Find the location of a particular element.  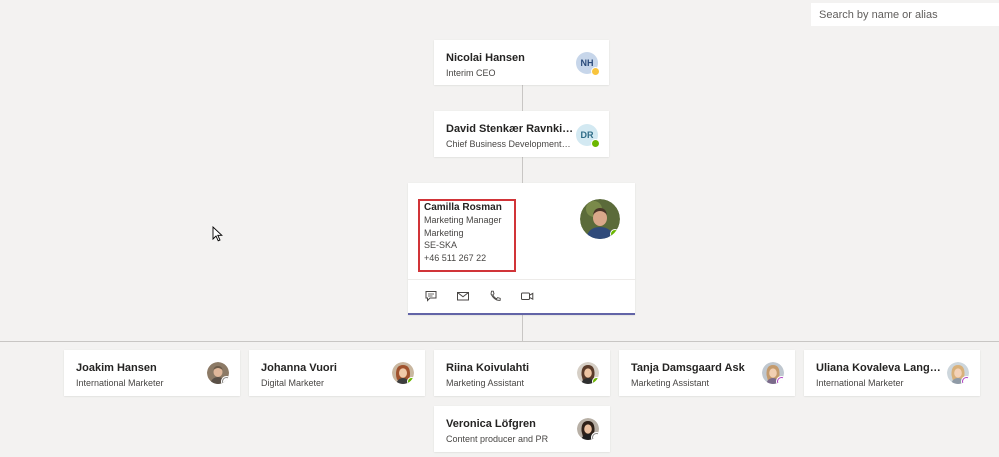

avatar-initials: NH is located at coordinates (587, 63).